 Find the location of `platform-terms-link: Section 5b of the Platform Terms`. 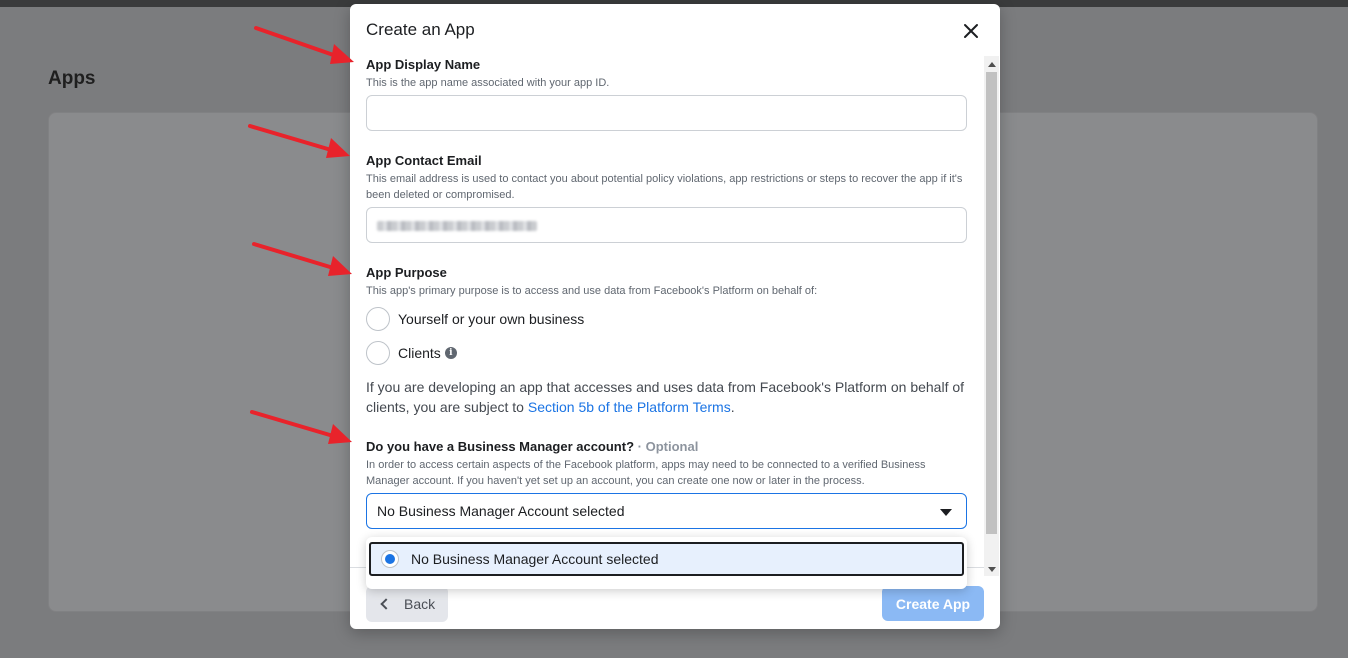

platform-terms-link: Section 5b of the Platform Terms is located at coordinates (629, 407).